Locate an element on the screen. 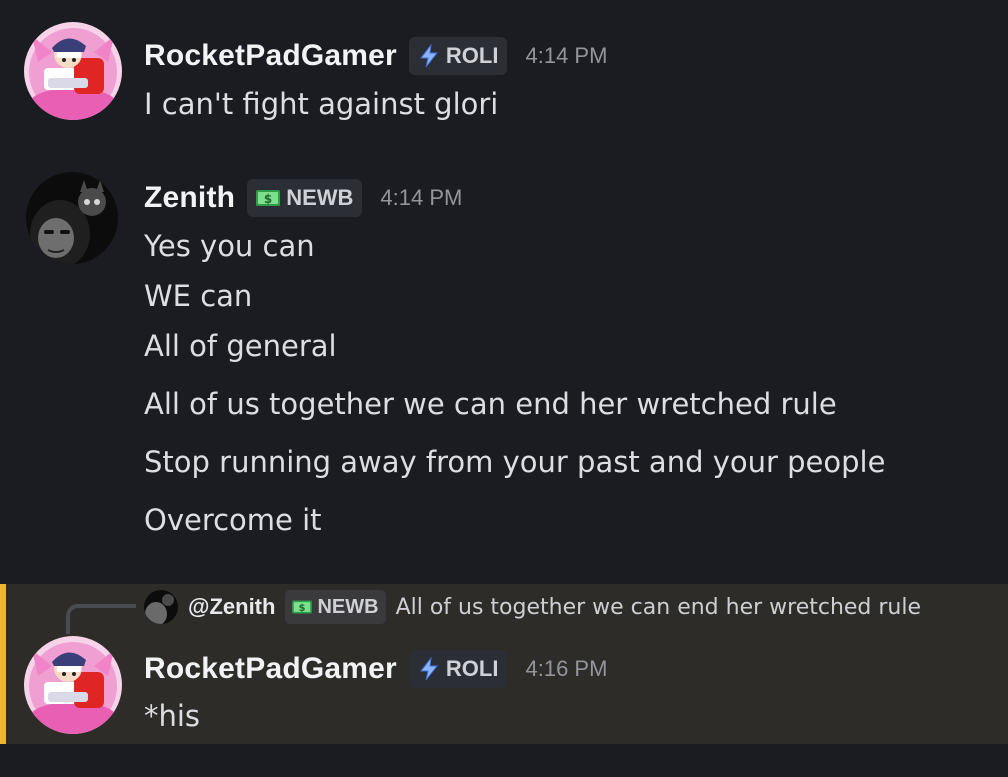 The width and height of the screenshot is (1008, 777). message-text: All of general is located at coordinates (240, 346).